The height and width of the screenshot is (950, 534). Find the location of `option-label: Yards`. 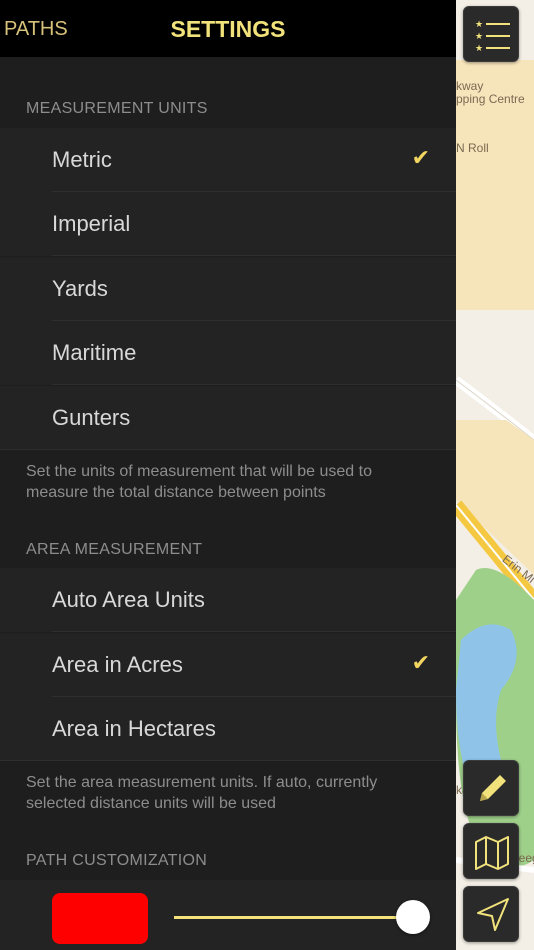

option-label: Yards is located at coordinates (80, 288).